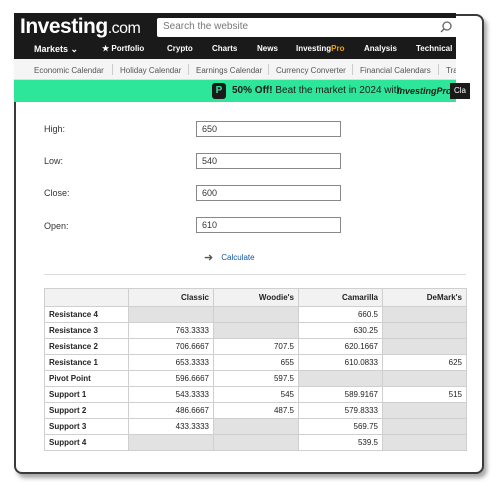  Describe the element at coordinates (171, 426) in the screenshot. I see `cell-classic: 433.3333` at that location.